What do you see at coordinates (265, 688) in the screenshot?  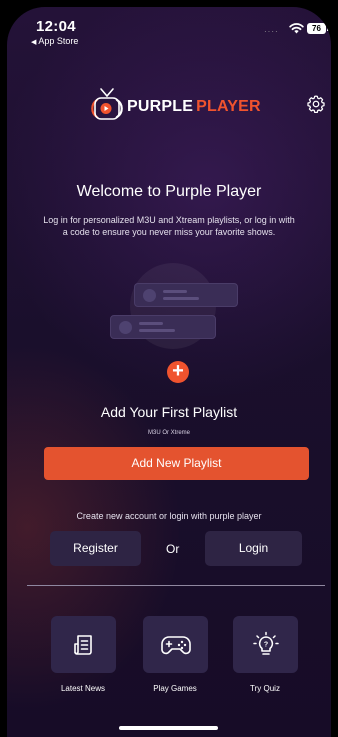 I see `try-quiz-label: Try Quiz` at bounding box center [265, 688].